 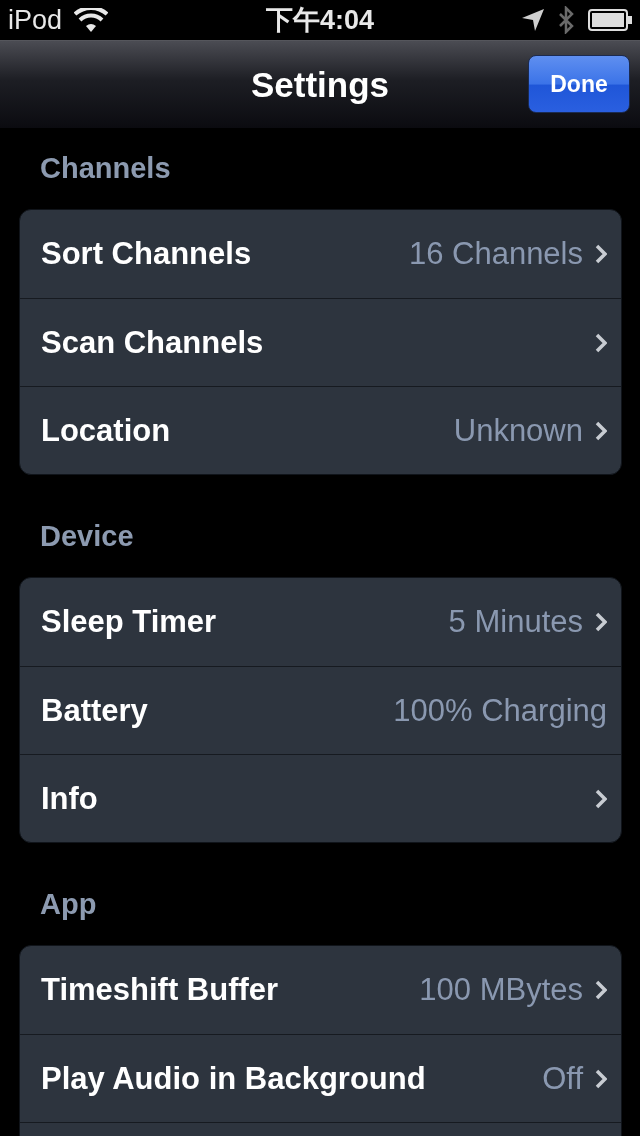 I want to click on row-label: Battery, so click(x=94, y=710).